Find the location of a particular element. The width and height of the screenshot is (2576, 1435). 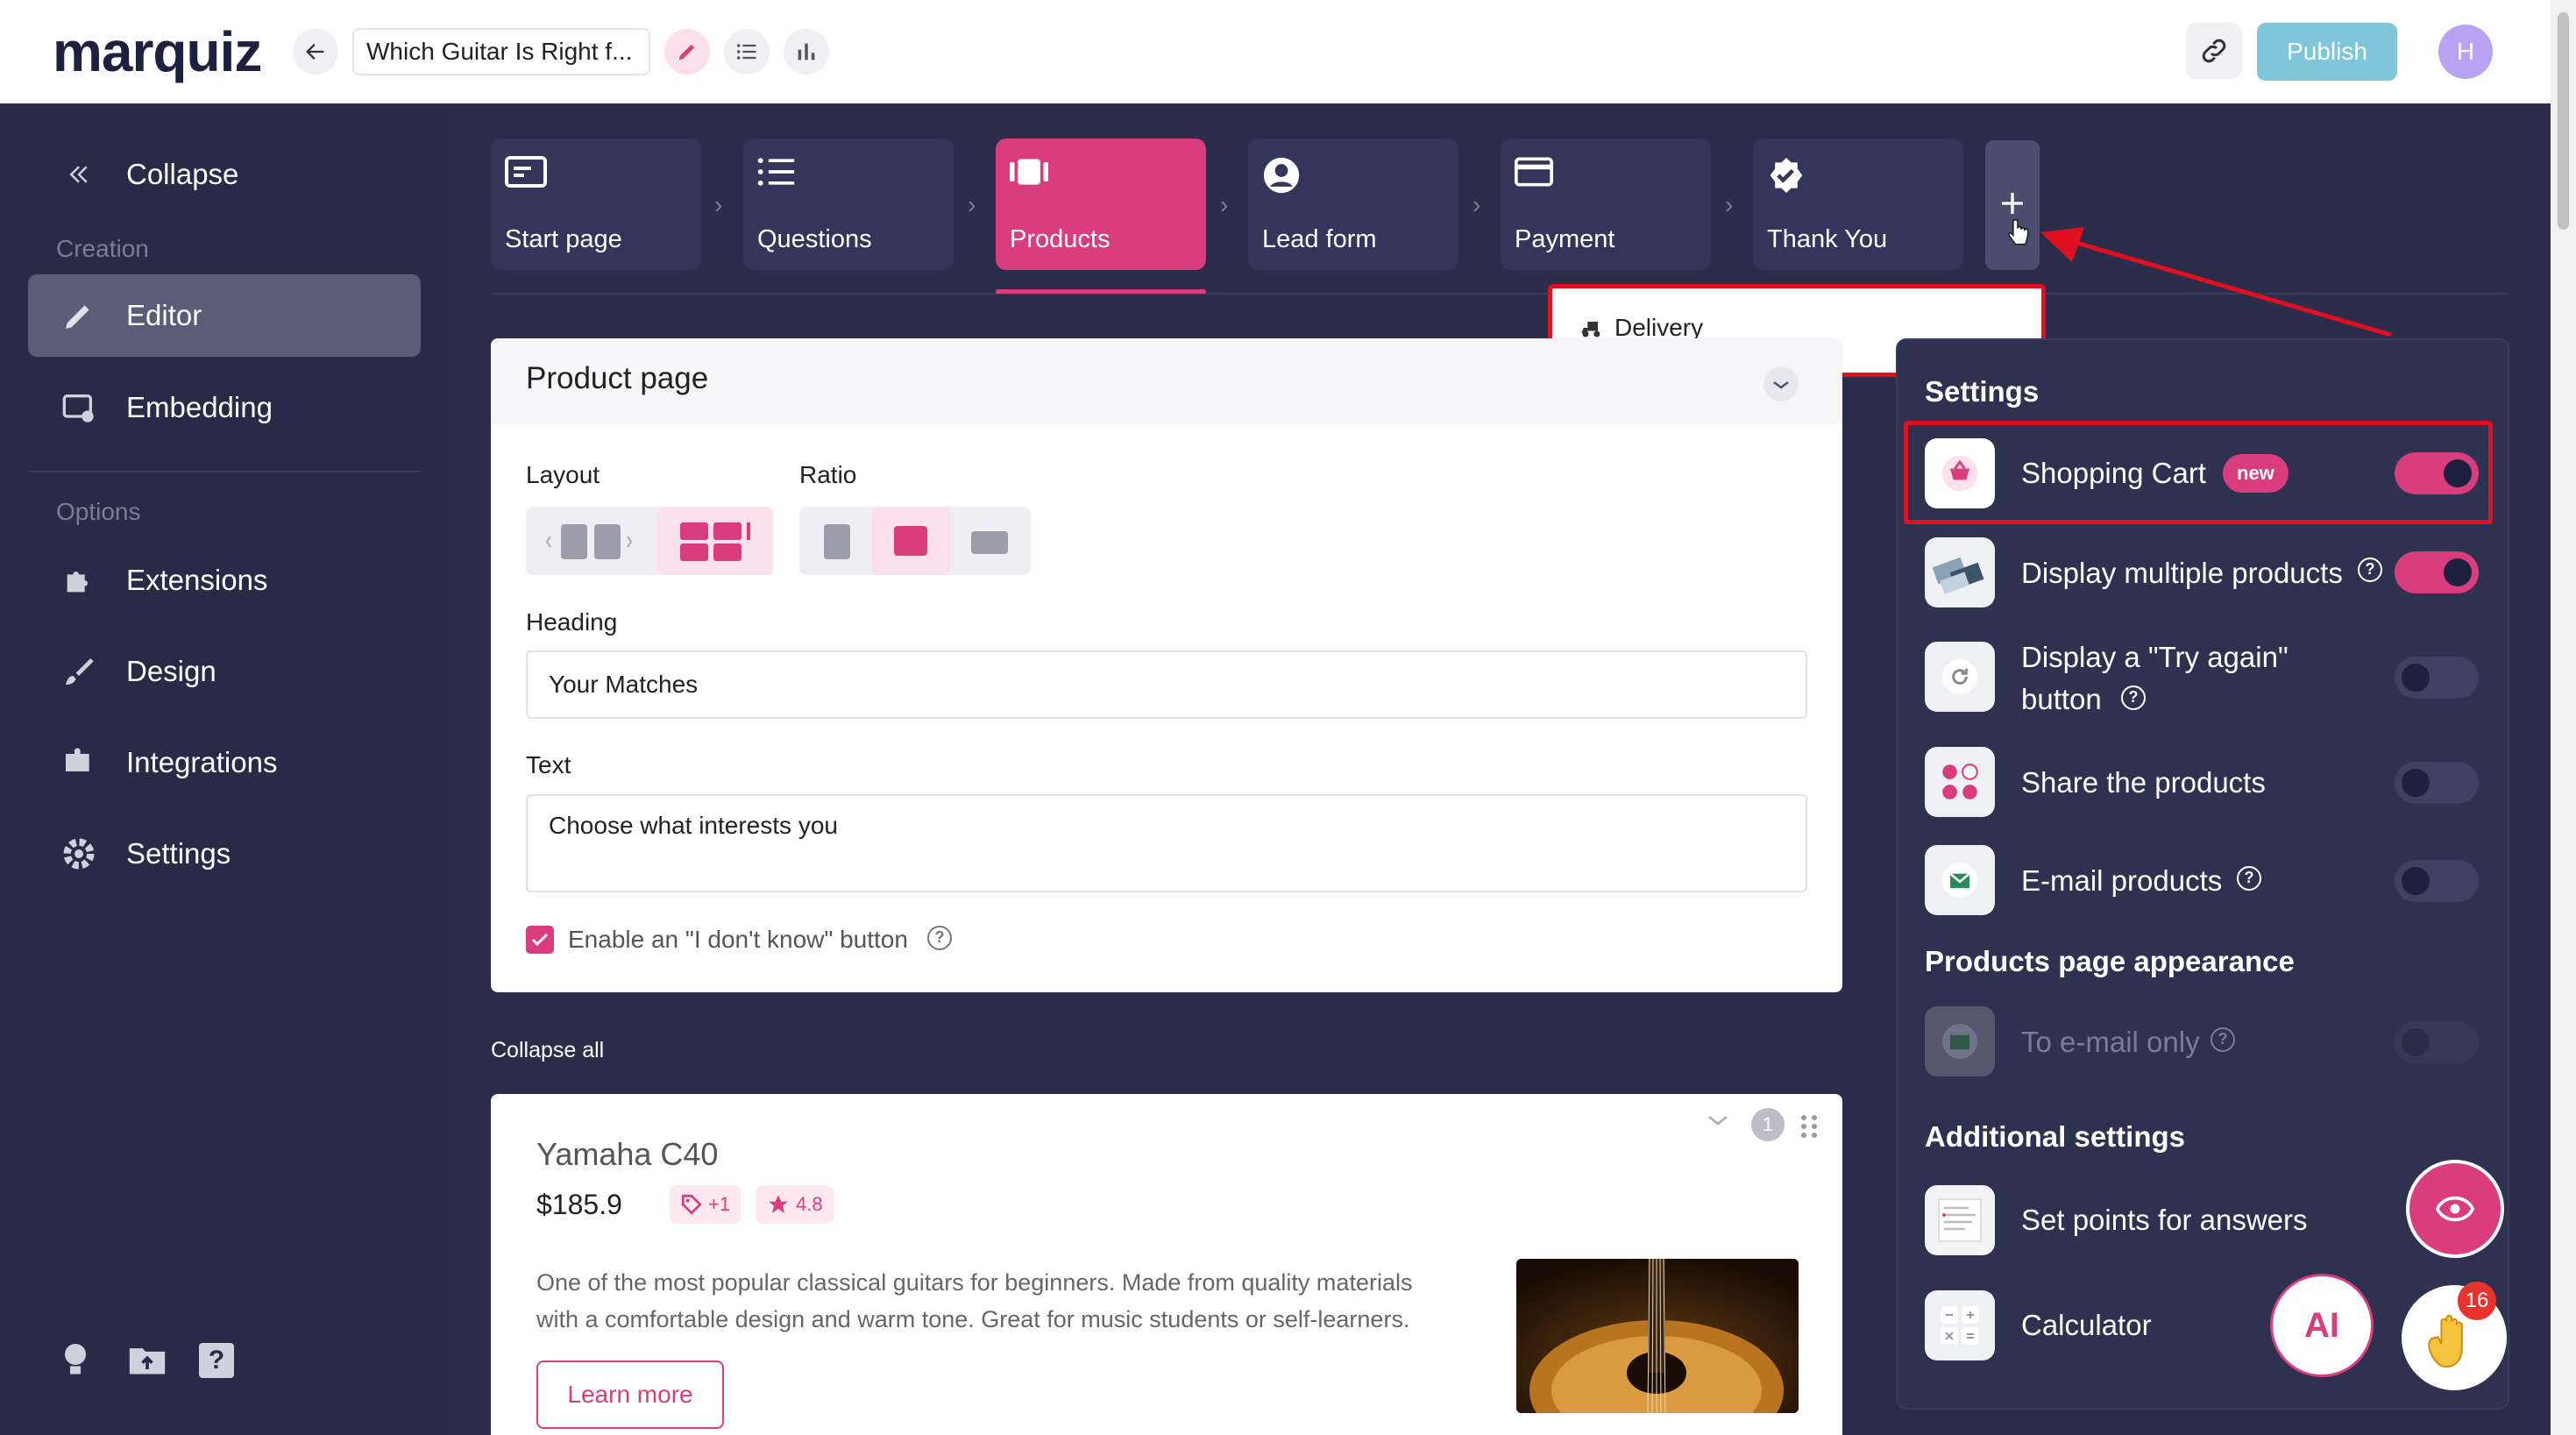

grid-layout-icon is located at coordinates (715, 541).